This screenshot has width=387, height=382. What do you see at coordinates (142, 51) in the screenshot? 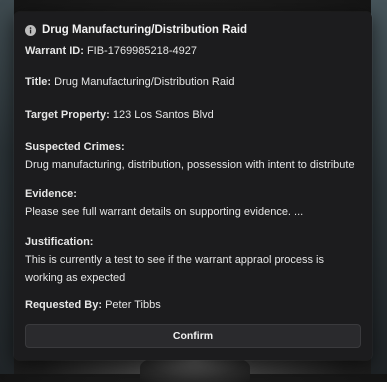
I see `warrant-id-value: FIB-1769985218-4927` at bounding box center [142, 51].